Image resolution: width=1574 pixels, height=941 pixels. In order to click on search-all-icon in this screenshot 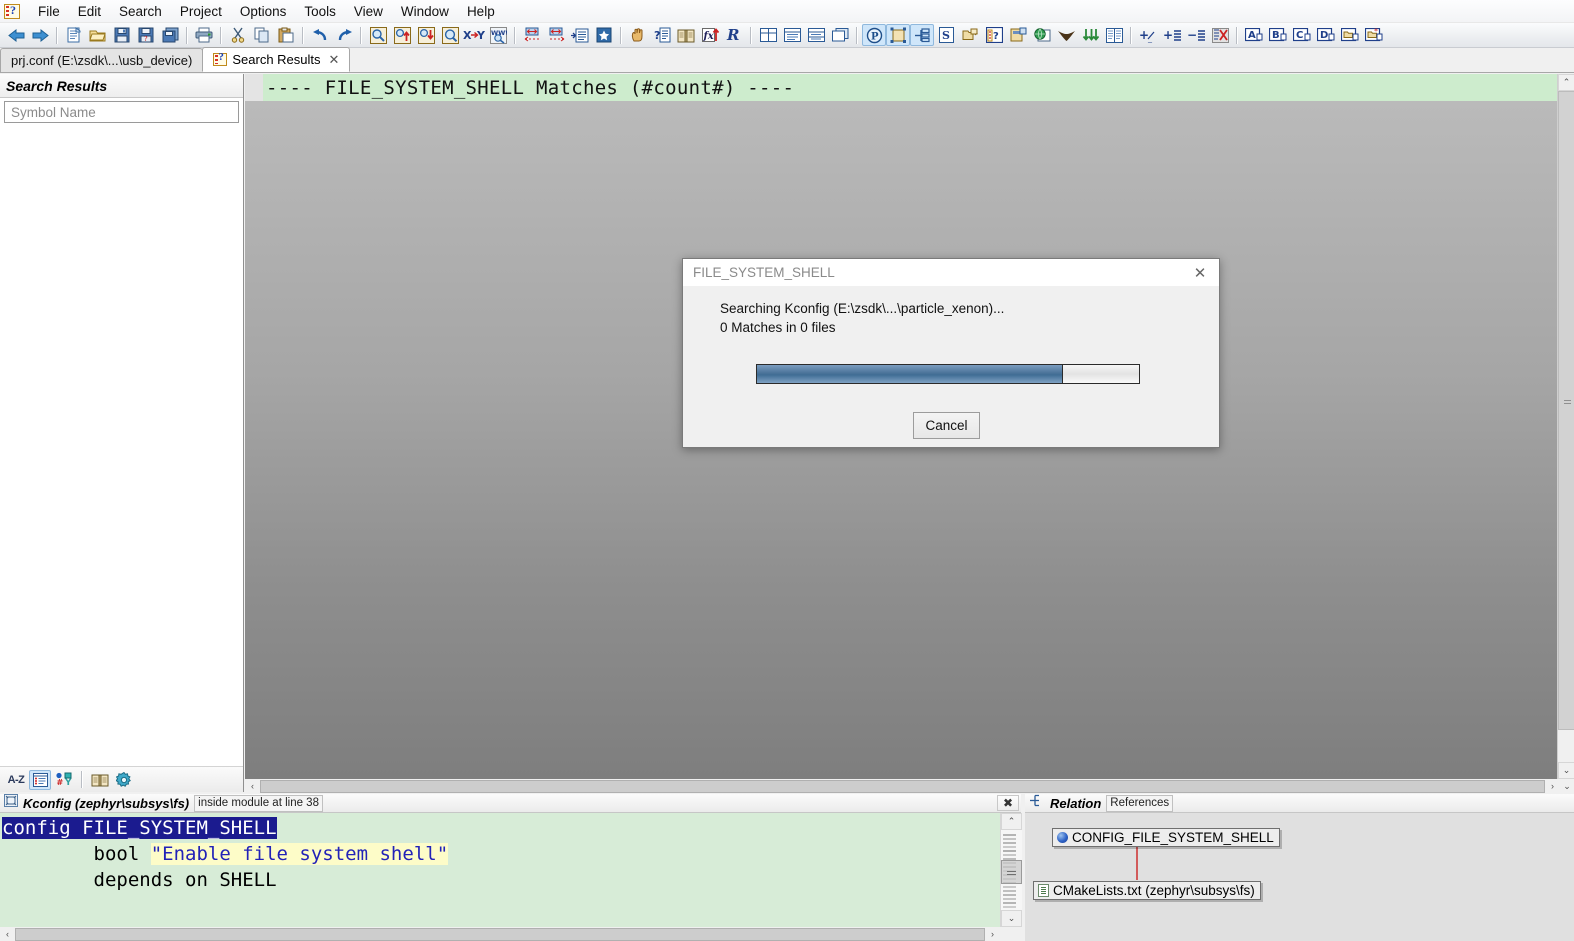, I will do `click(450, 35)`.